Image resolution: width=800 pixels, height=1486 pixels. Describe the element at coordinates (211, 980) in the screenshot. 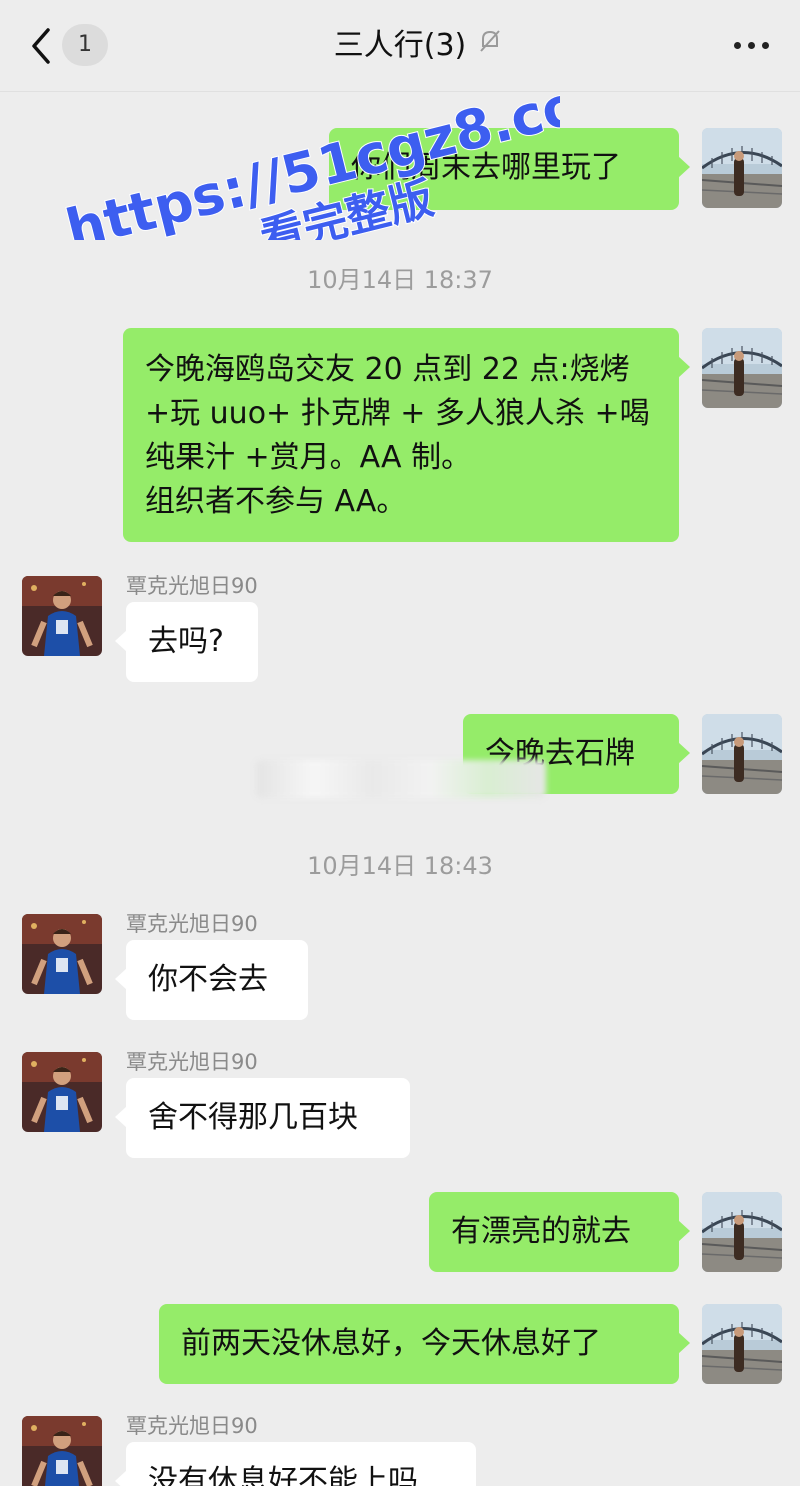

I see `message-bubble-contact: 你不会去` at that location.